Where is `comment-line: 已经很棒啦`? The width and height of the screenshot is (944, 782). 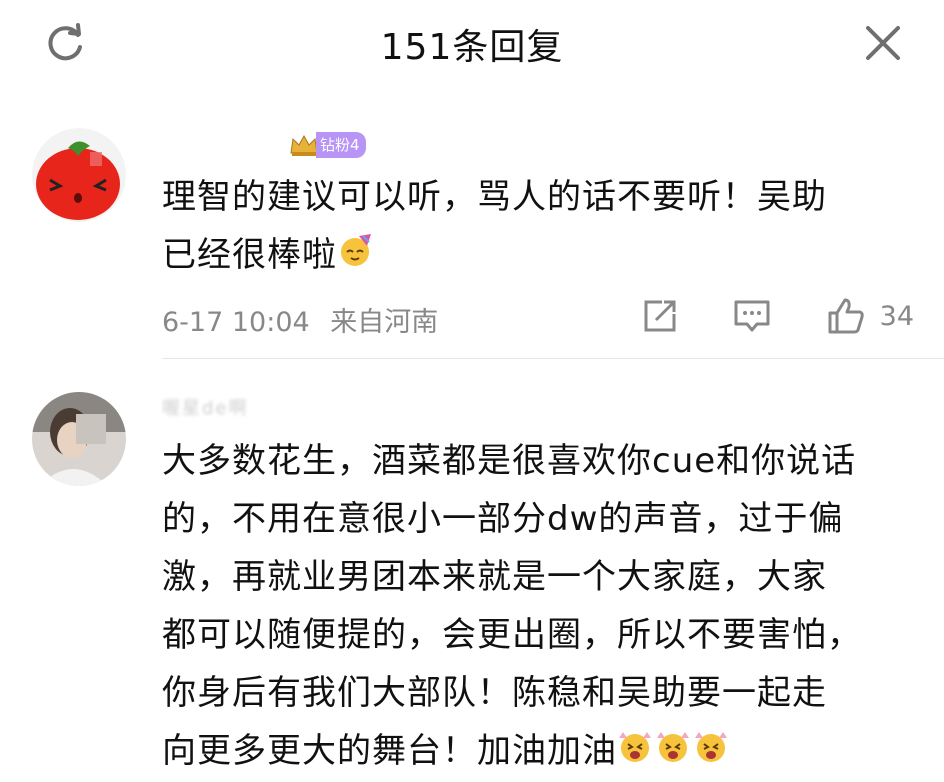 comment-line: 已经很棒啦 is located at coordinates (249, 255).